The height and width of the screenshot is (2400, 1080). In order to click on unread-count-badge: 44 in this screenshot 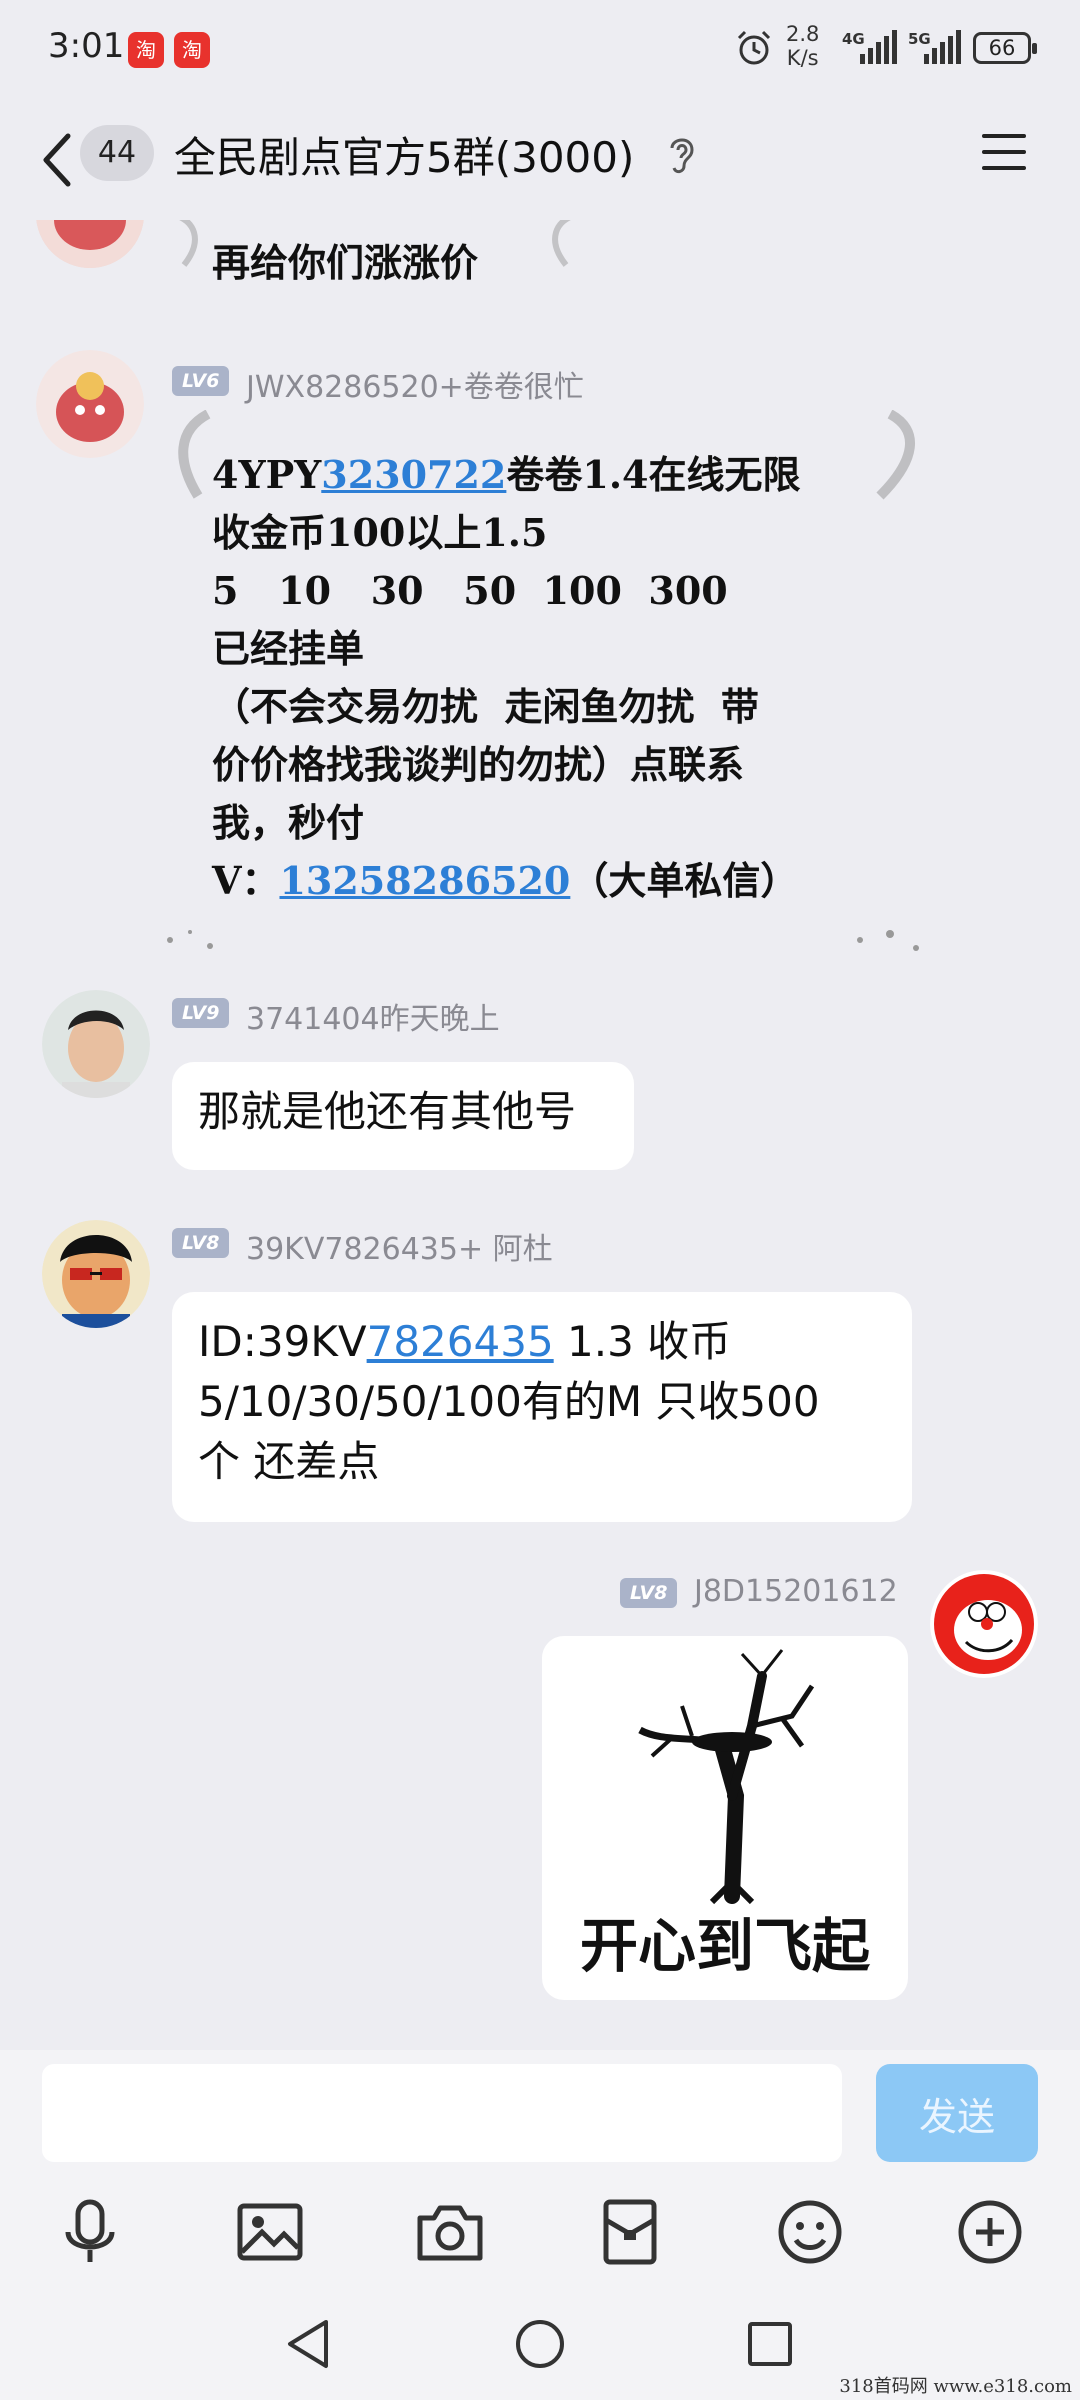, I will do `click(117, 153)`.